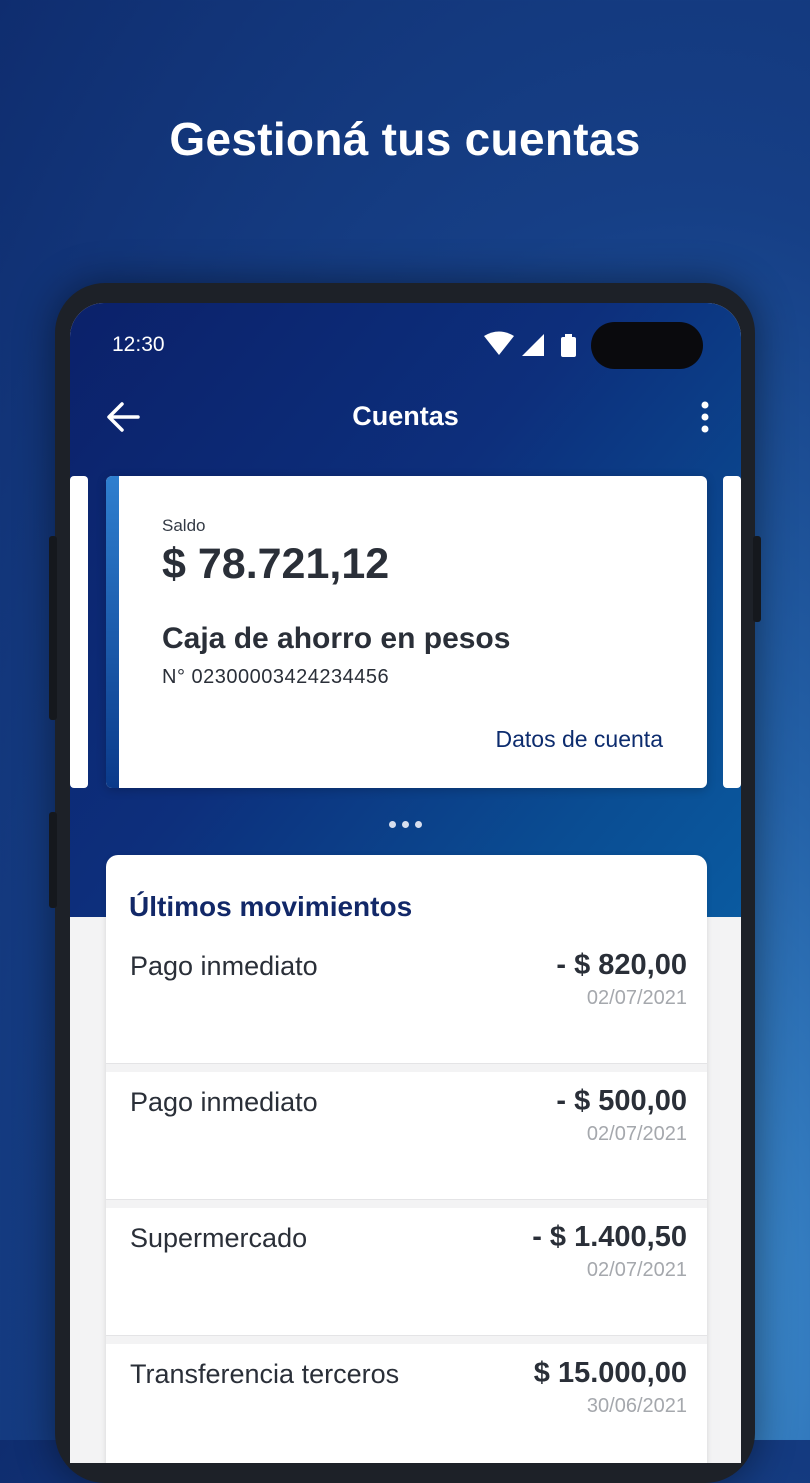 This screenshot has width=810, height=1483. What do you see at coordinates (499, 343) in the screenshot?
I see `wifi-icon` at bounding box center [499, 343].